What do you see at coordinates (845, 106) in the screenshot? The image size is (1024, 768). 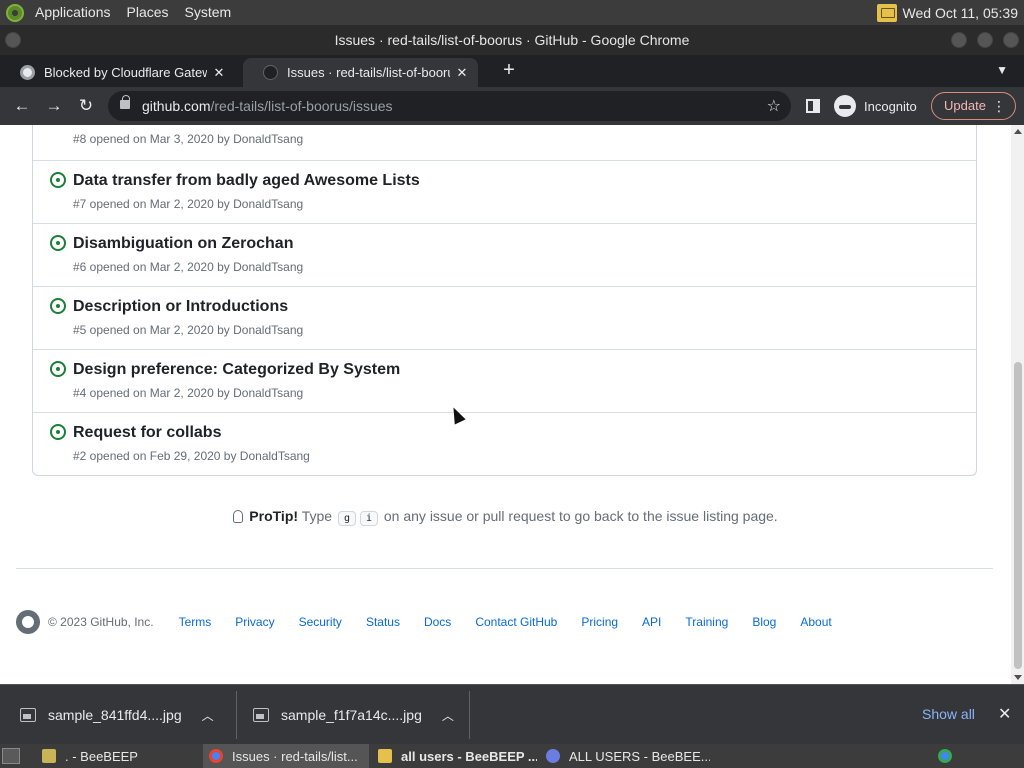 I see `incognito-icon` at bounding box center [845, 106].